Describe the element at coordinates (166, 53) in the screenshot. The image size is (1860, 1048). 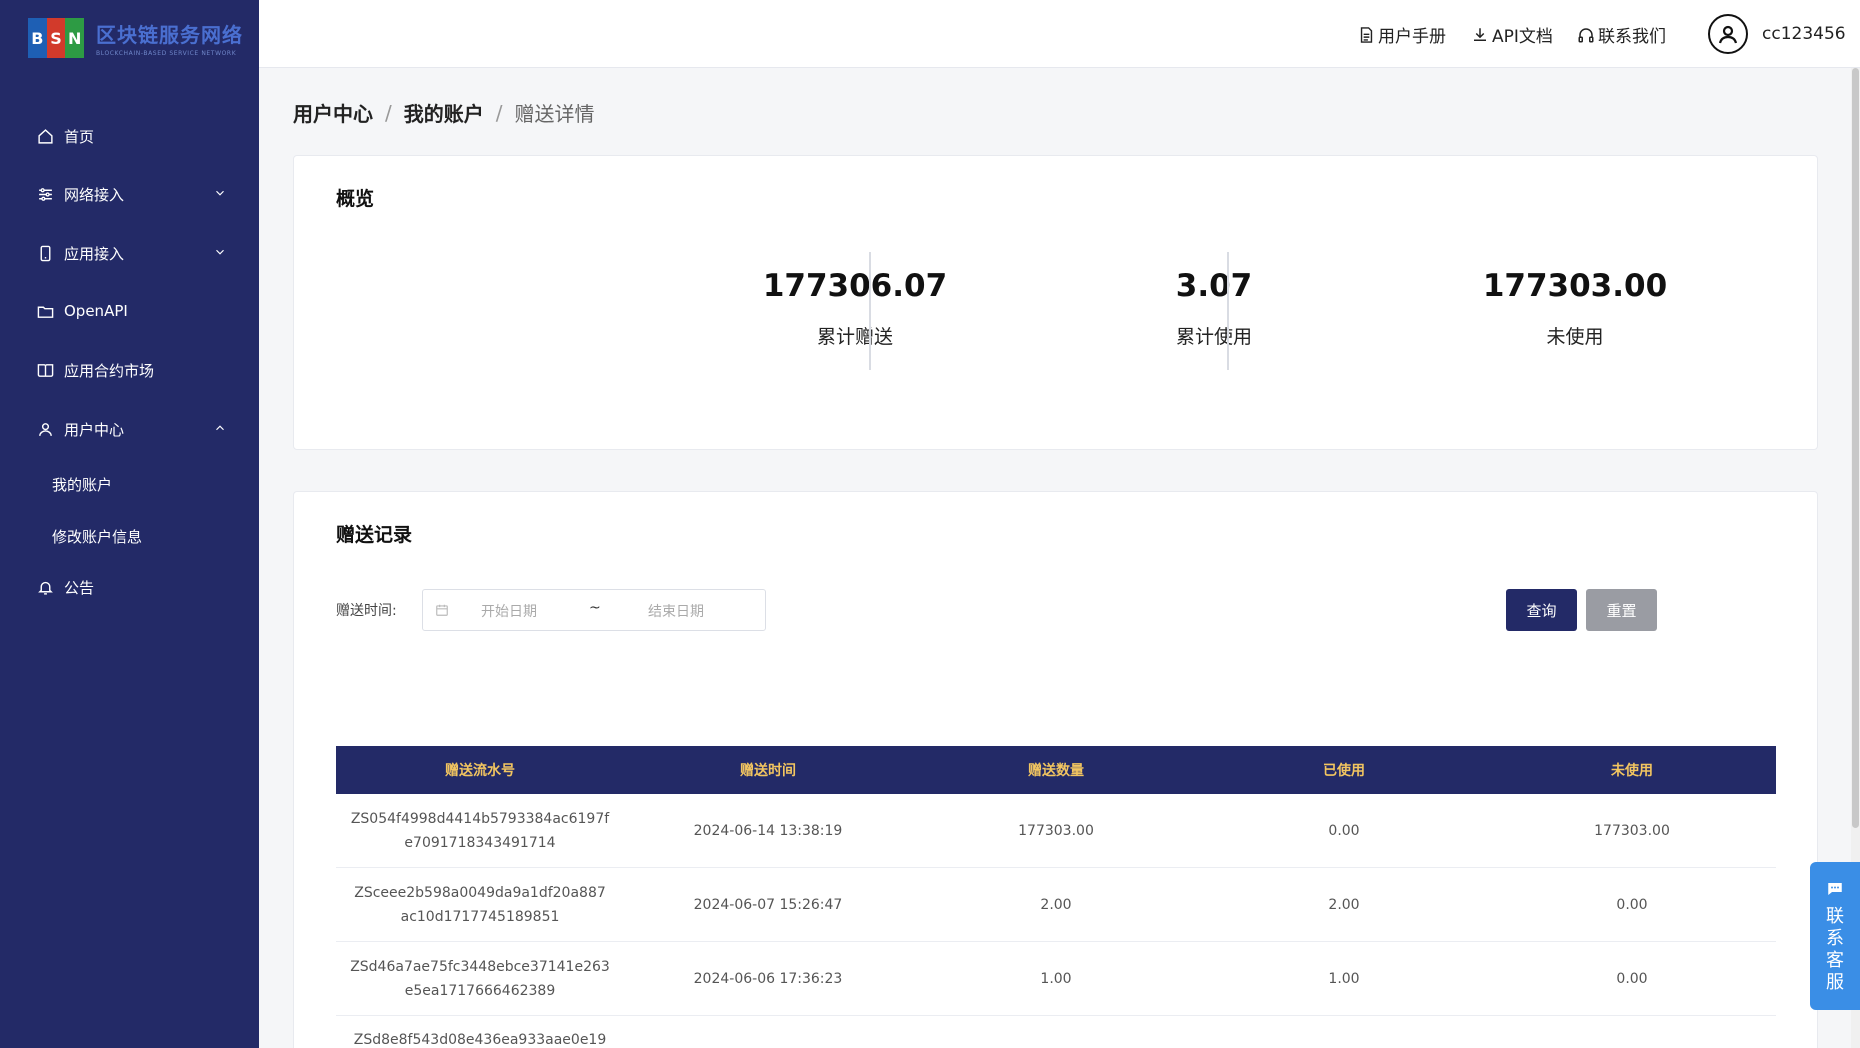
I see `logo-en: BLOCKCHAIN-BASED SERVICE NETWORK` at that location.